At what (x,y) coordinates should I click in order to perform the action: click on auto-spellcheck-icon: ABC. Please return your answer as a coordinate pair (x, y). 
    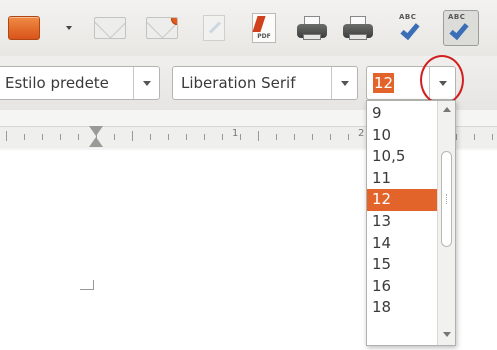
    Looking at the image, I should click on (461, 28).